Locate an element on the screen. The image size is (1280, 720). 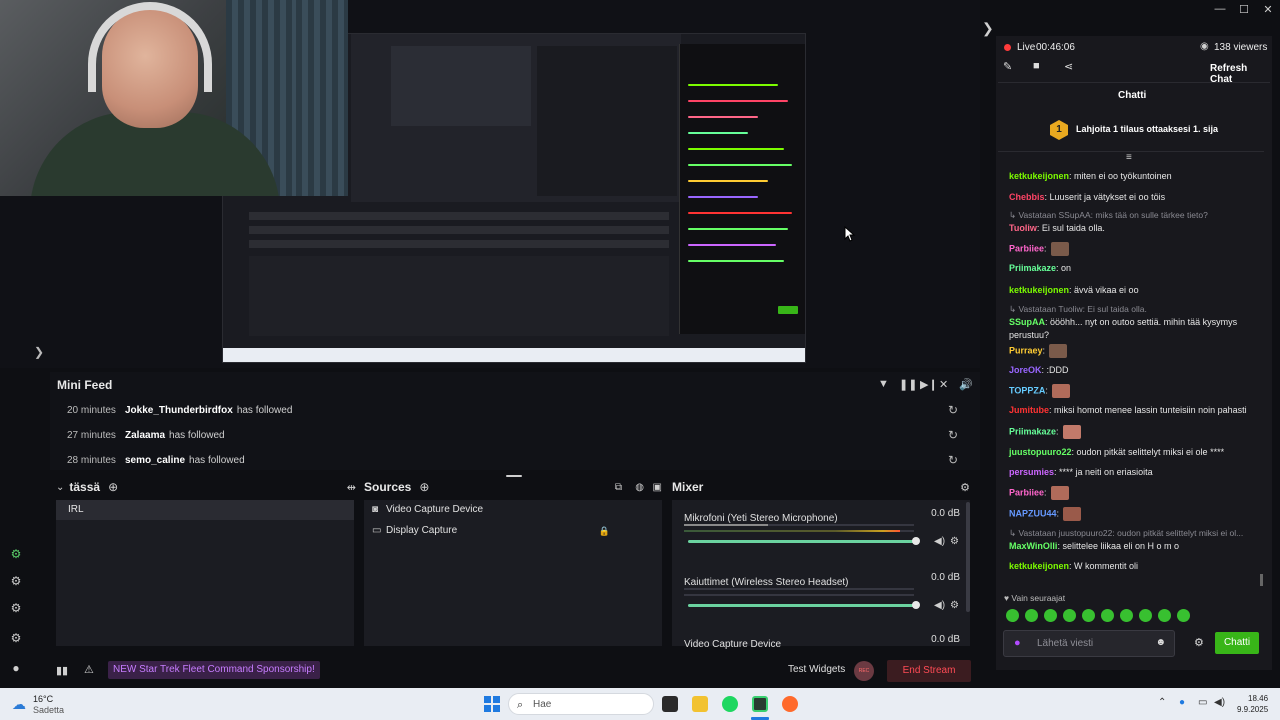
file-explorer-icon is located at coordinates (700, 704).